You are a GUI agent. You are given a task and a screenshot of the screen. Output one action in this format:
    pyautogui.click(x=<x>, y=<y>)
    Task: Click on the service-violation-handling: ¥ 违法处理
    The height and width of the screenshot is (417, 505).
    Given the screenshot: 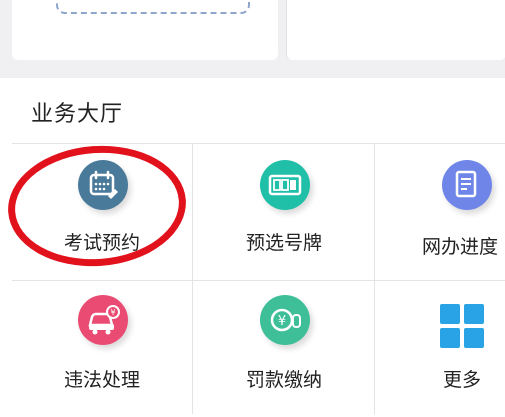 What is the action you would take?
    pyautogui.click(x=102, y=349)
    